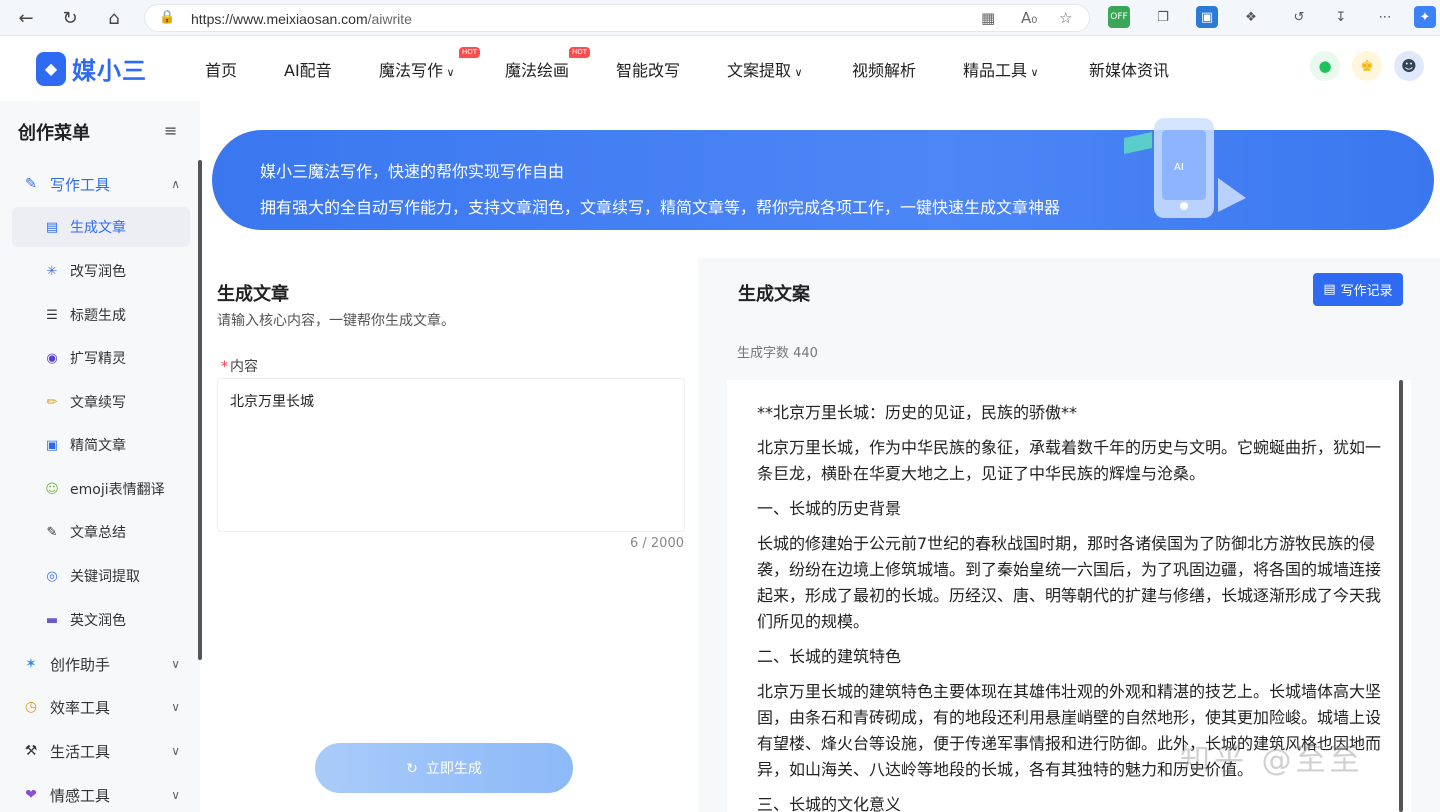  Describe the element at coordinates (80, 751) in the screenshot. I see `group-label: 生活工具` at that location.